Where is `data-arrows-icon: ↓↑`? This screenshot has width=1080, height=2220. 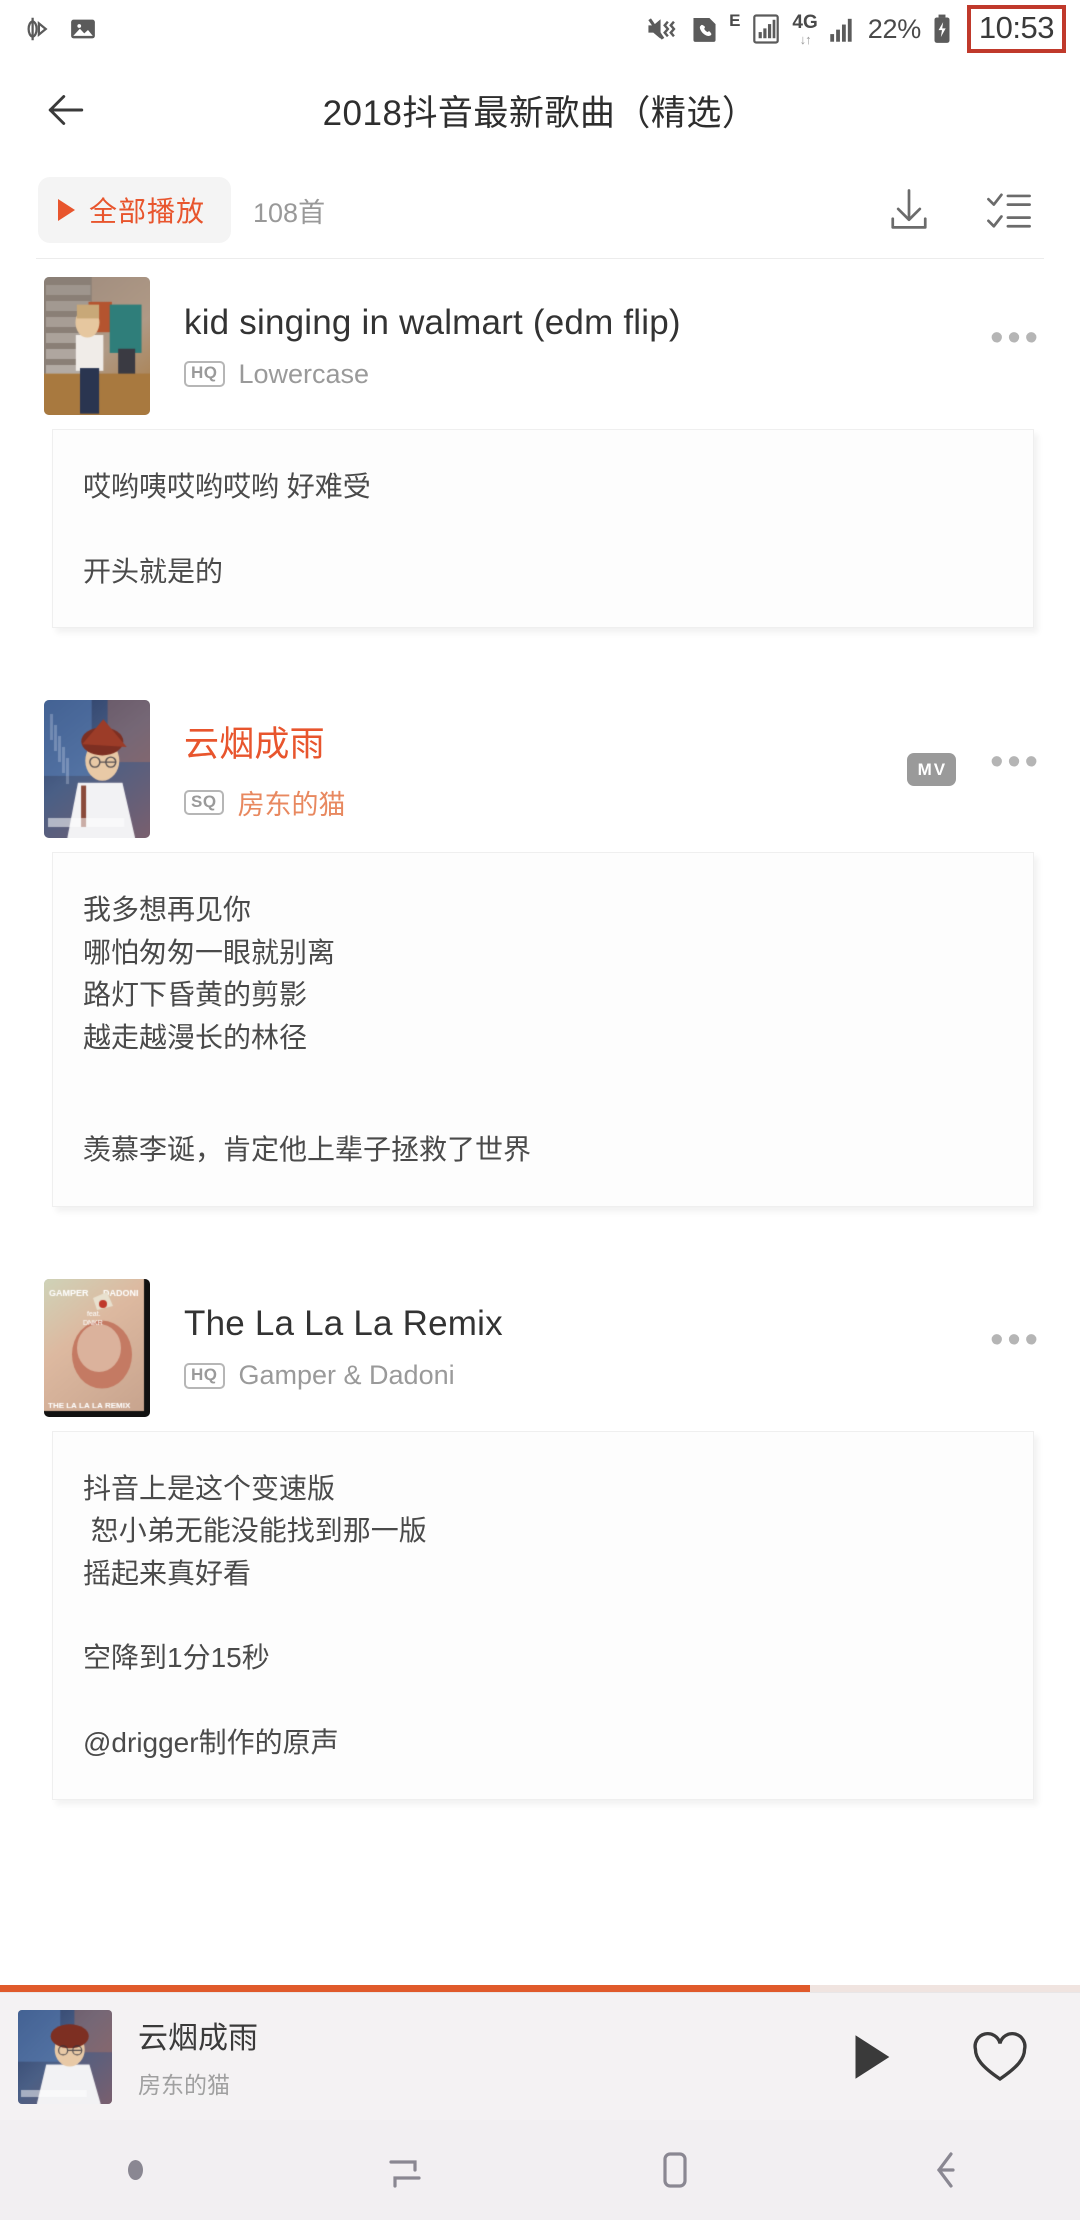
data-arrows-icon: ↓↑ is located at coordinates (805, 39).